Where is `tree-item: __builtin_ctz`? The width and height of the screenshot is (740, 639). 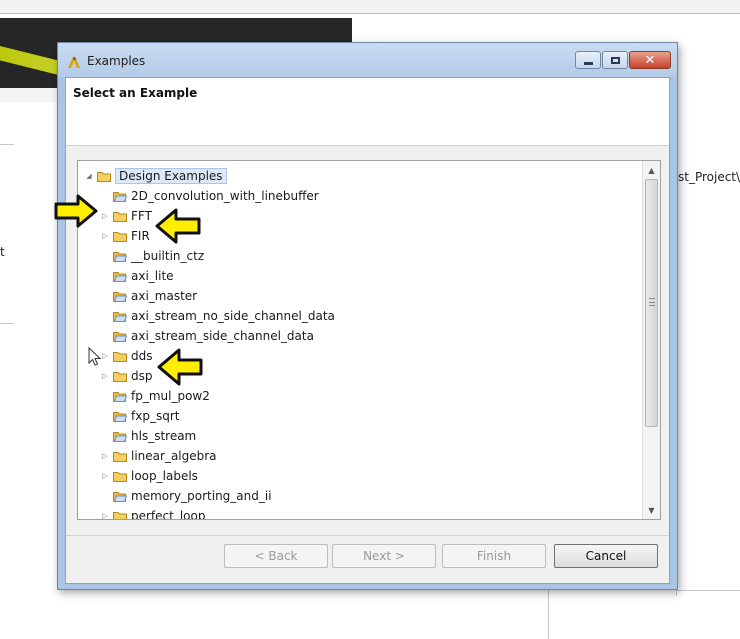 tree-item: __builtin_ctz is located at coordinates (152, 256).